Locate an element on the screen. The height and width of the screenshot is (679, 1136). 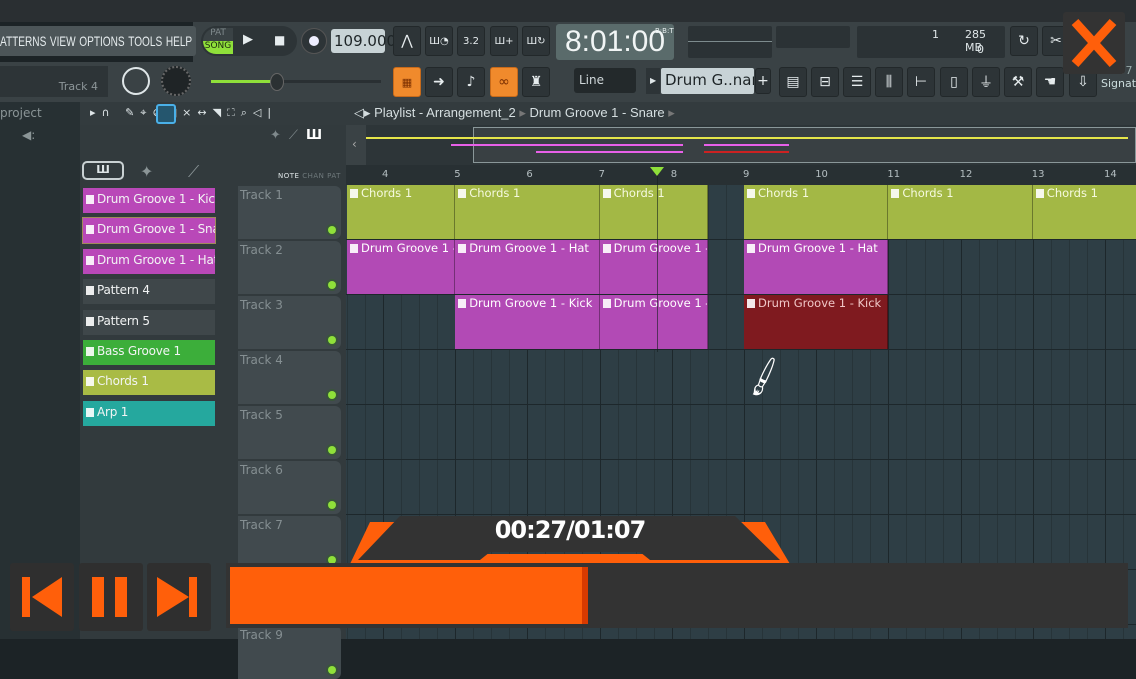
plugin-icon: ⏚ is located at coordinates (986, 82).